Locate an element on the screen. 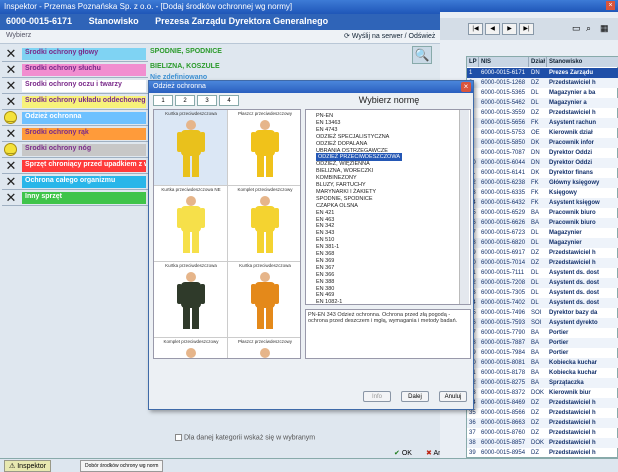 This screenshot has width=618, height=472. category-item: ✕ Środki ochrony układu oddechowego is located at coordinates (75, 102).